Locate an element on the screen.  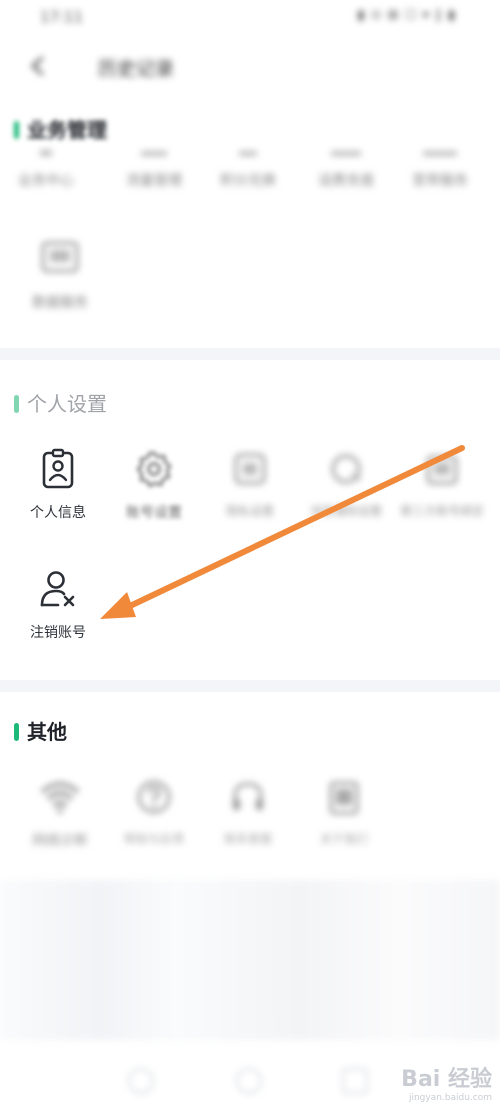
watermark: Bai 经验 jingyan.baidu.com is located at coordinates (446, 1082).